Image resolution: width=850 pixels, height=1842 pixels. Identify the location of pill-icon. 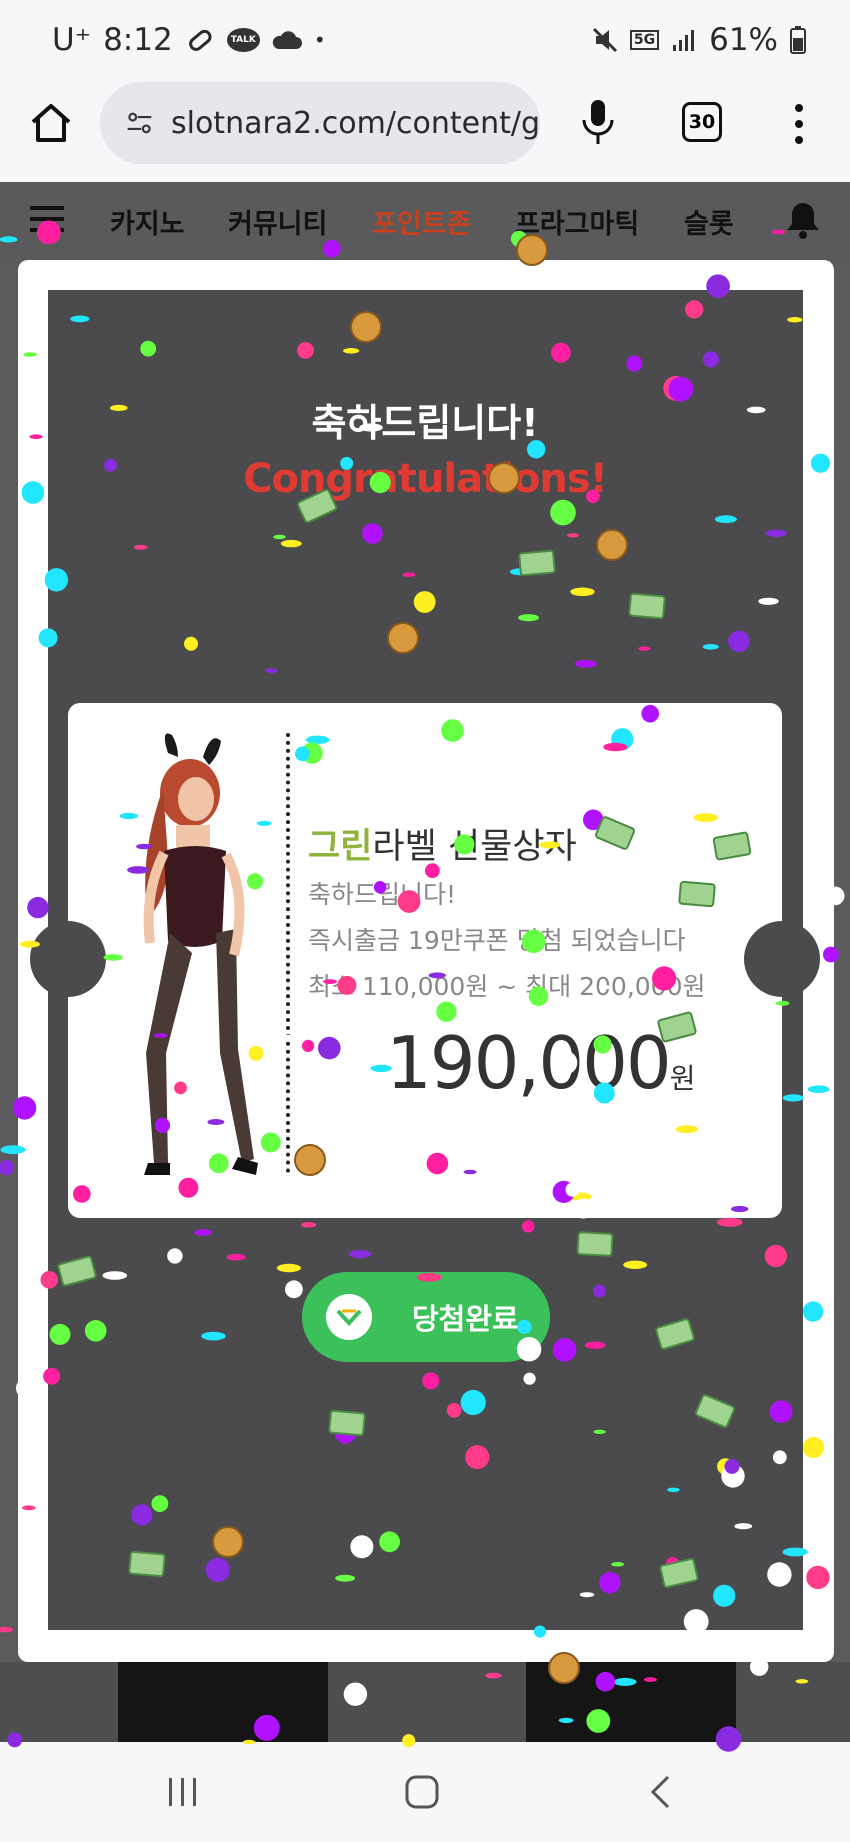
(200, 40).